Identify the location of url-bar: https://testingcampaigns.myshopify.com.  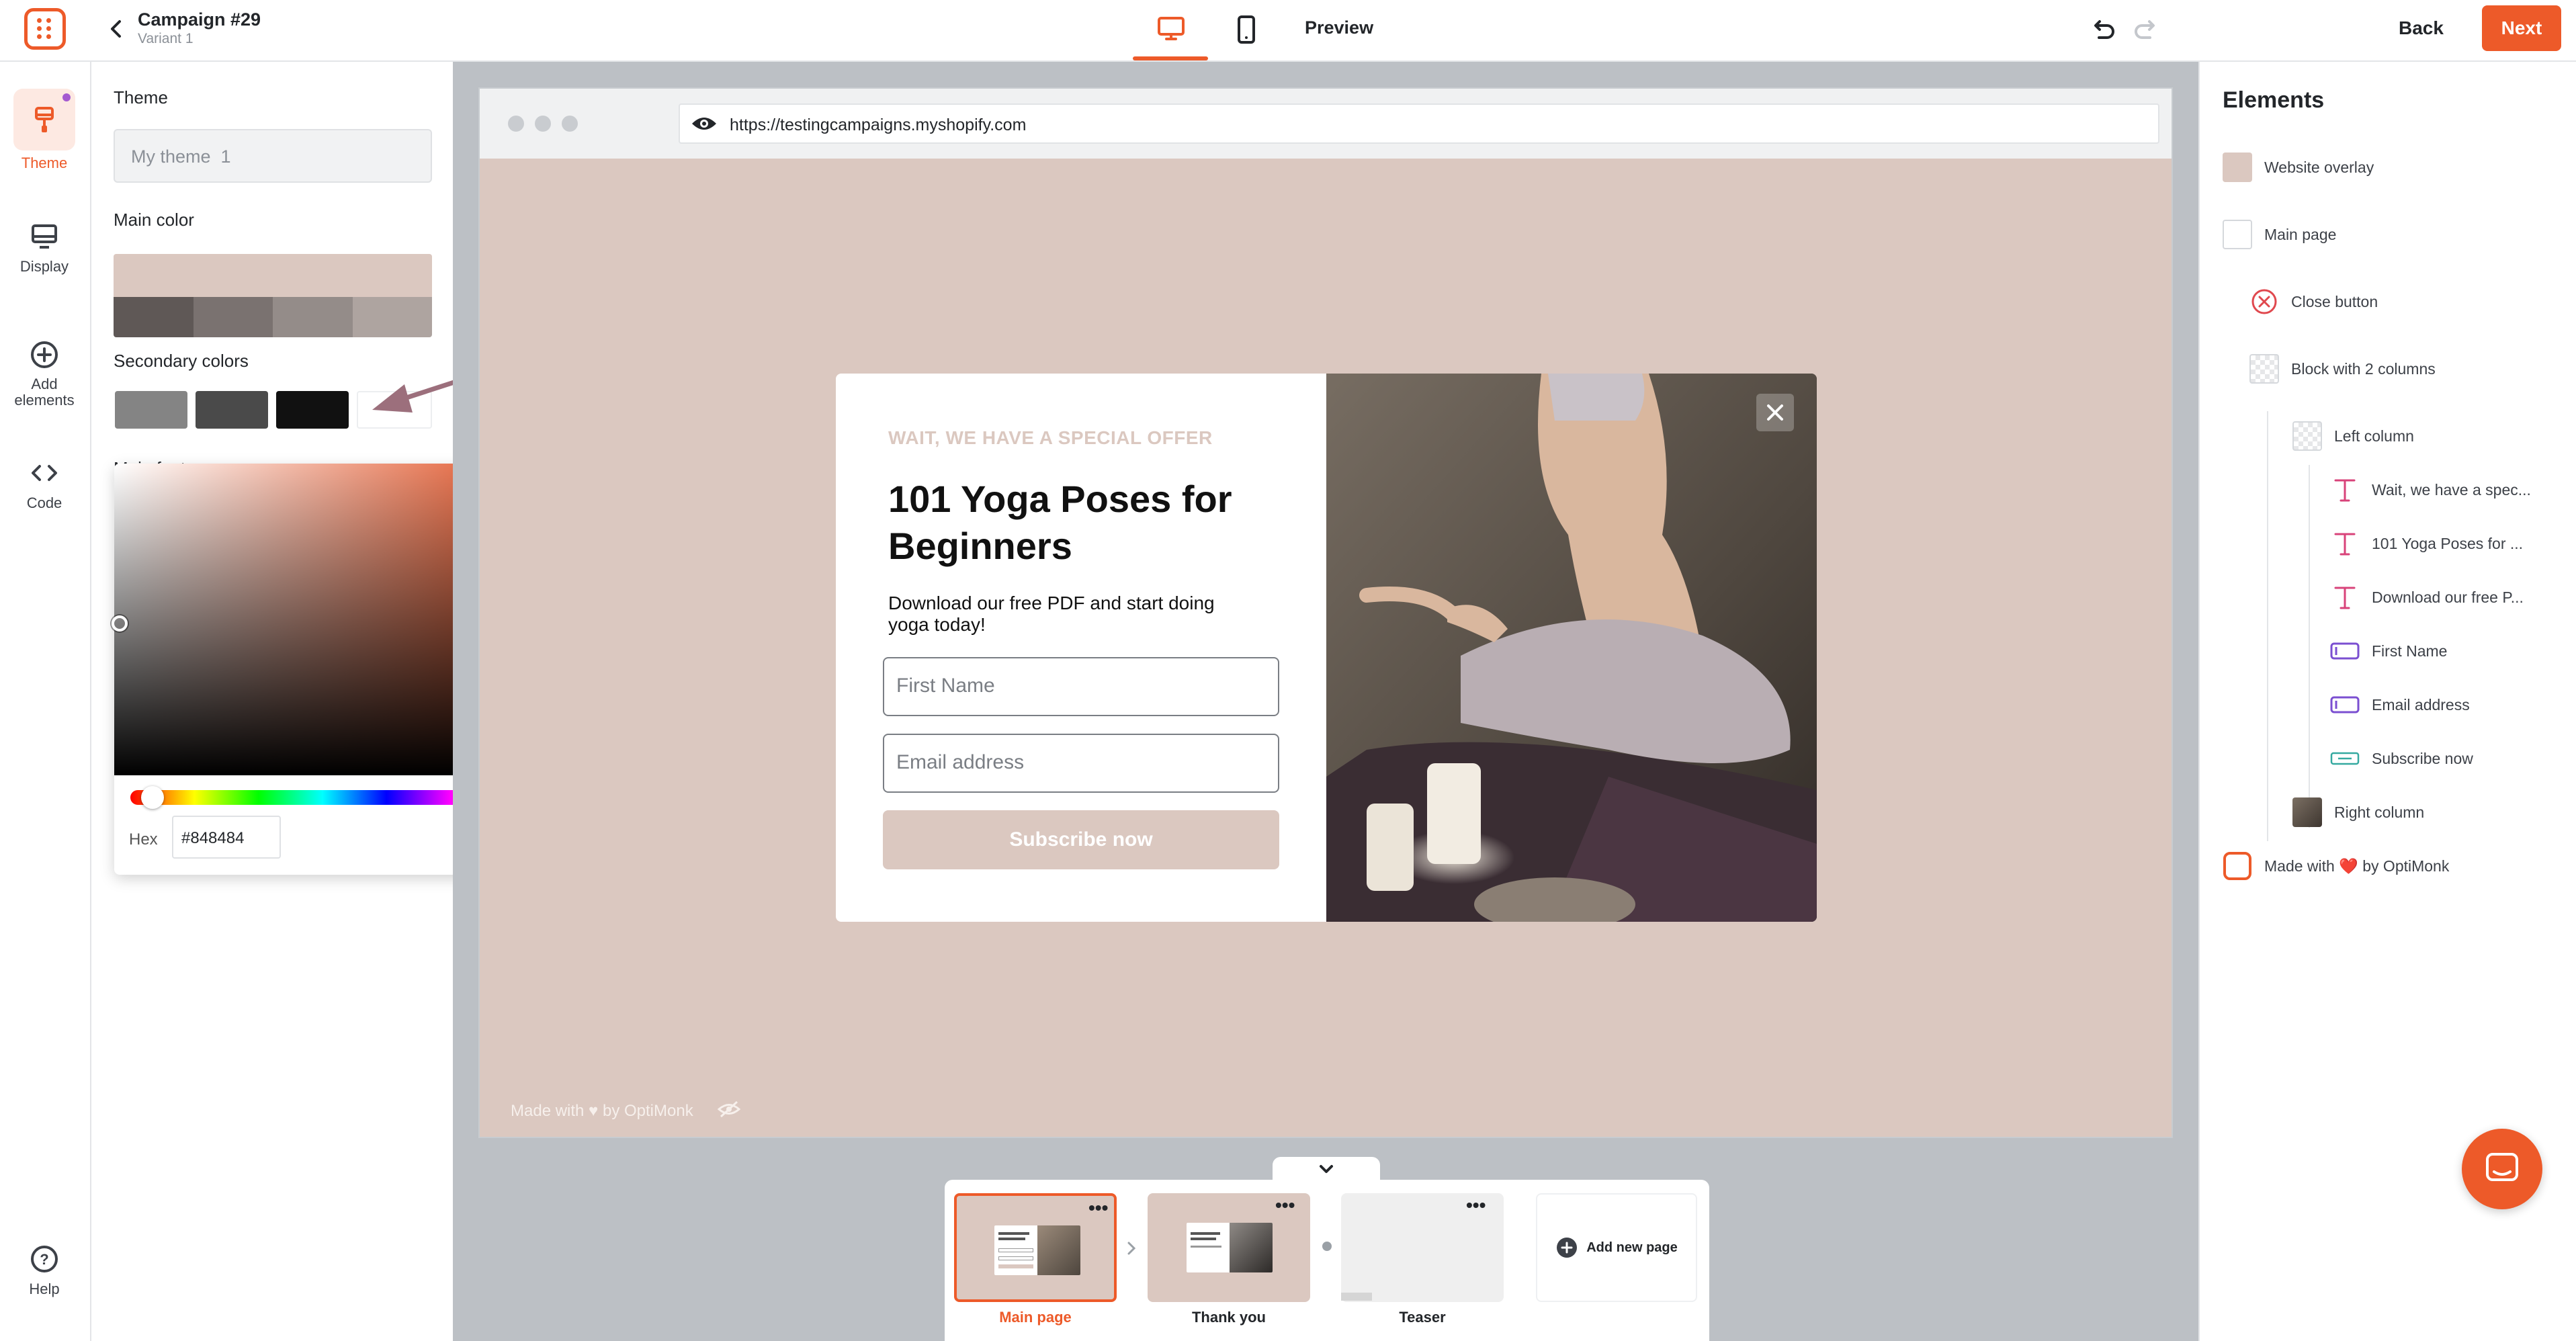
(1419, 123).